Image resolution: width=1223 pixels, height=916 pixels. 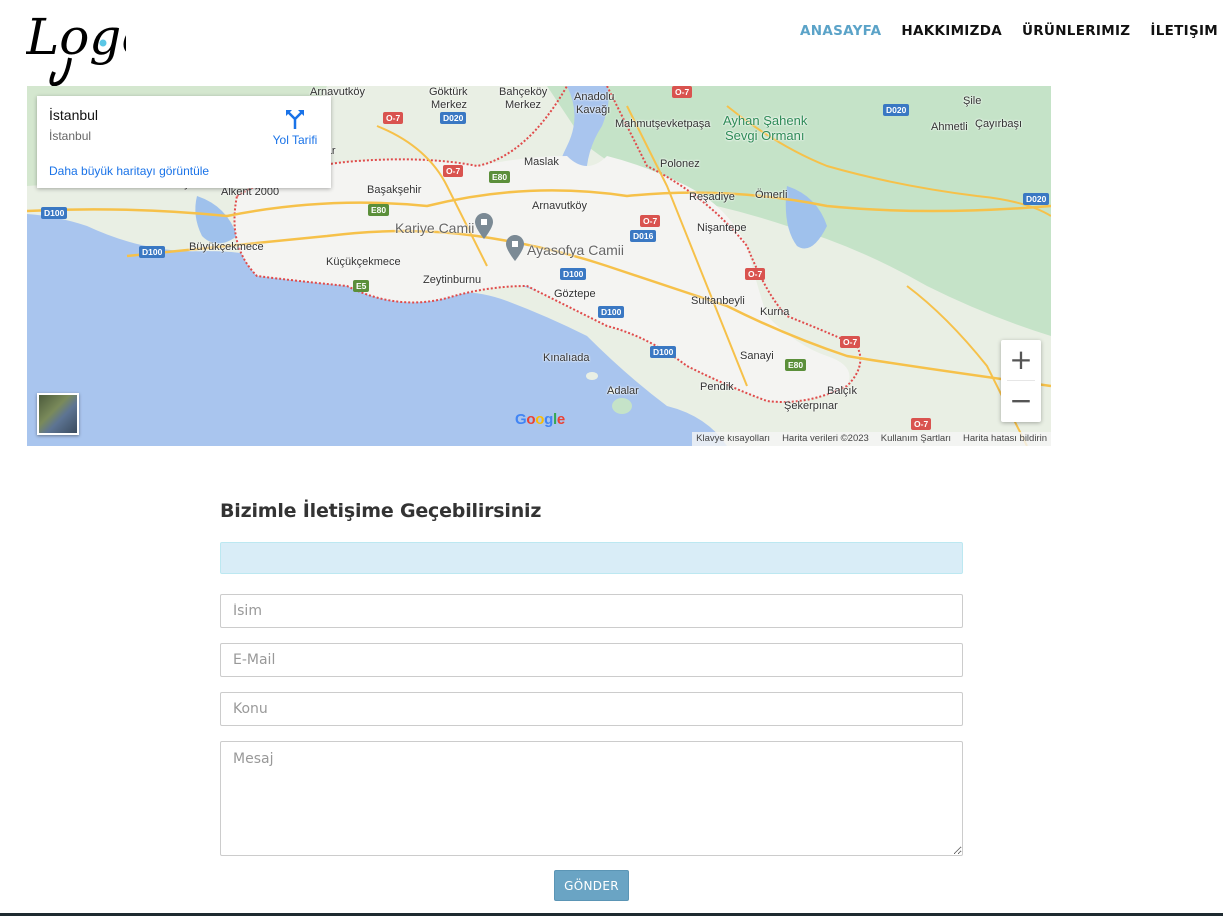 I want to click on map-label: Sevgi Ormanı, so click(x=765, y=135).